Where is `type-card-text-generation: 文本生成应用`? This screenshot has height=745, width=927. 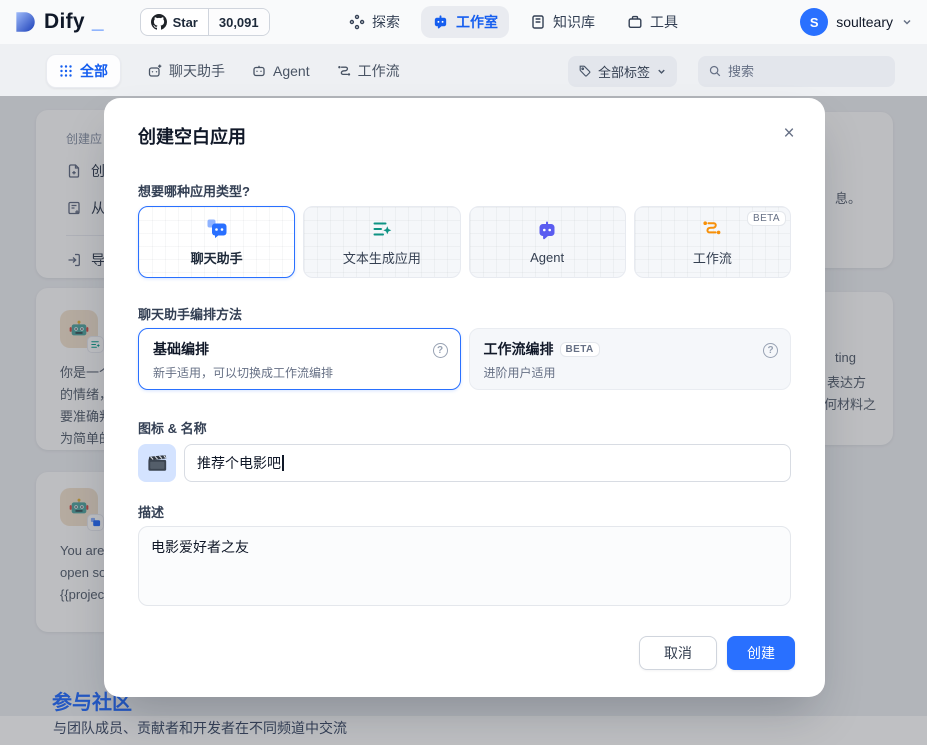
type-card-text-generation: 文本生成应用 is located at coordinates (382, 242).